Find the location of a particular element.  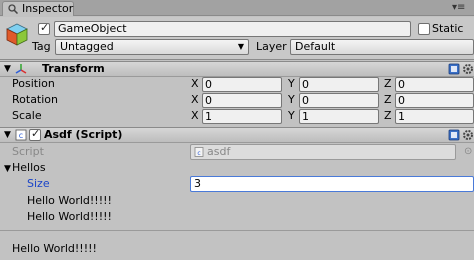

static-checkbox is located at coordinates (424, 29).